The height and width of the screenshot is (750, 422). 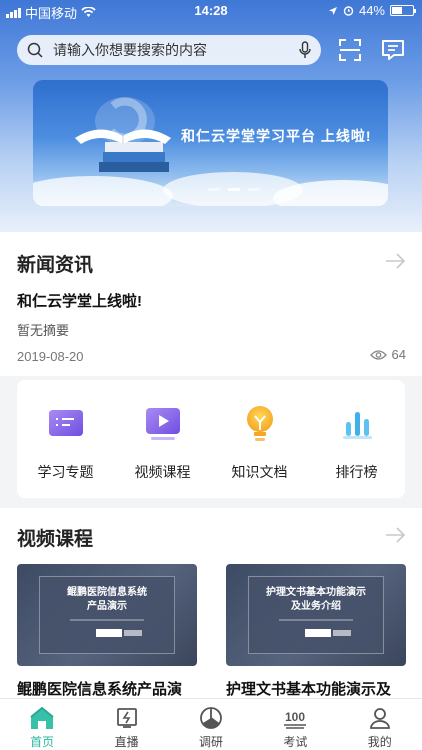 I want to click on tab-profile: 我的, so click(x=380, y=724).